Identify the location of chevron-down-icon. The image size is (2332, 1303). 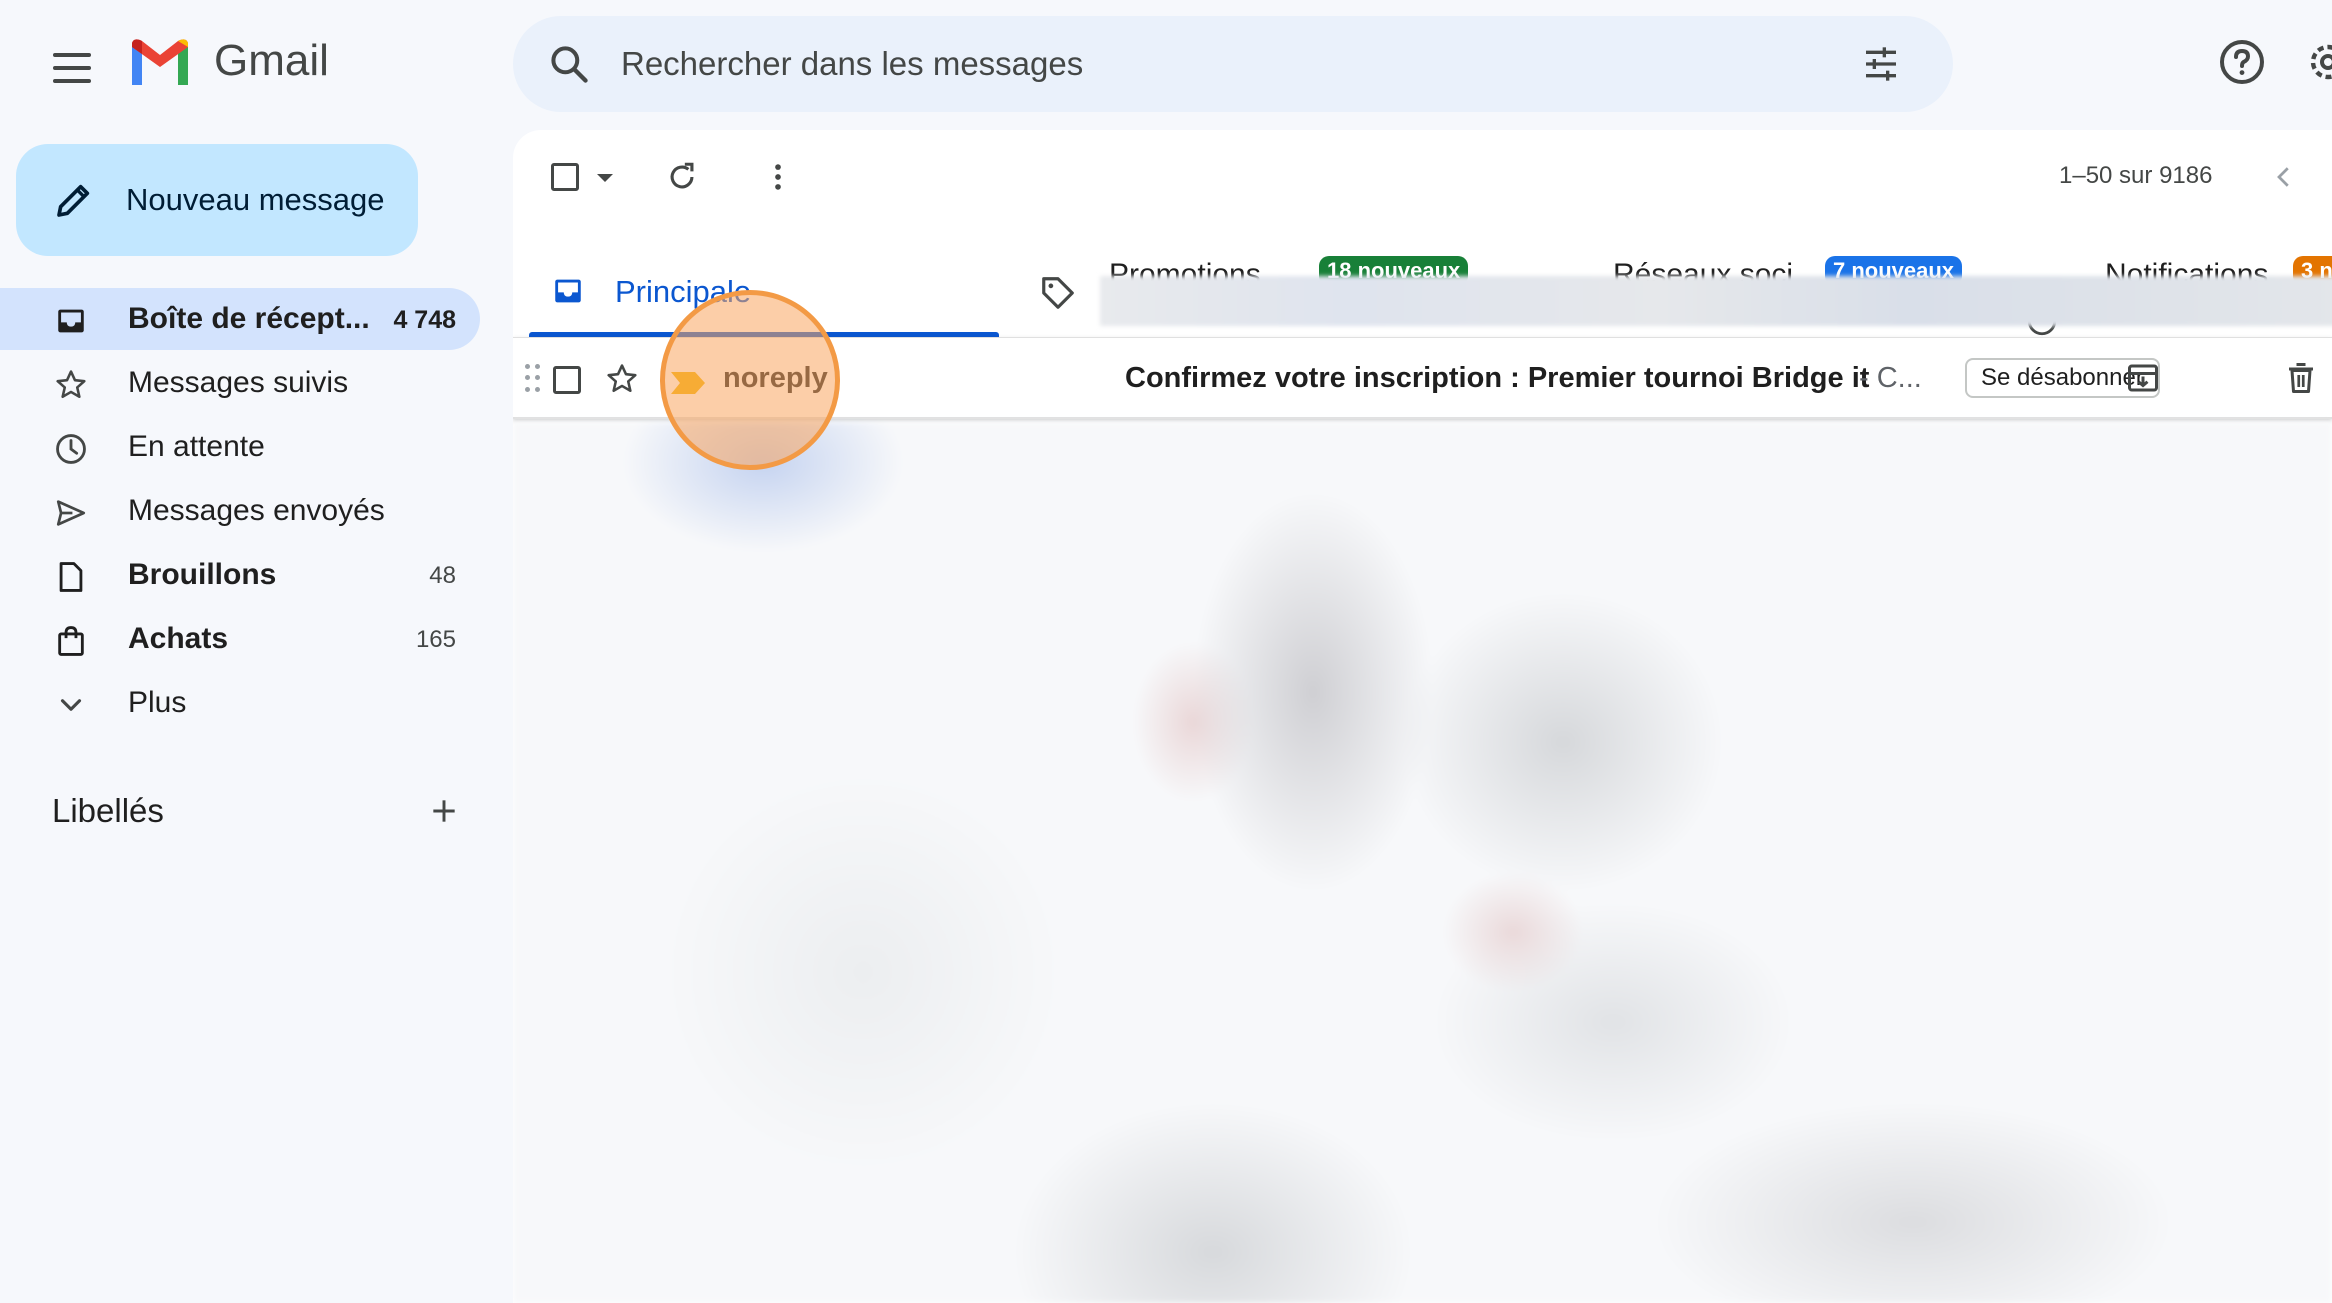
(71, 705).